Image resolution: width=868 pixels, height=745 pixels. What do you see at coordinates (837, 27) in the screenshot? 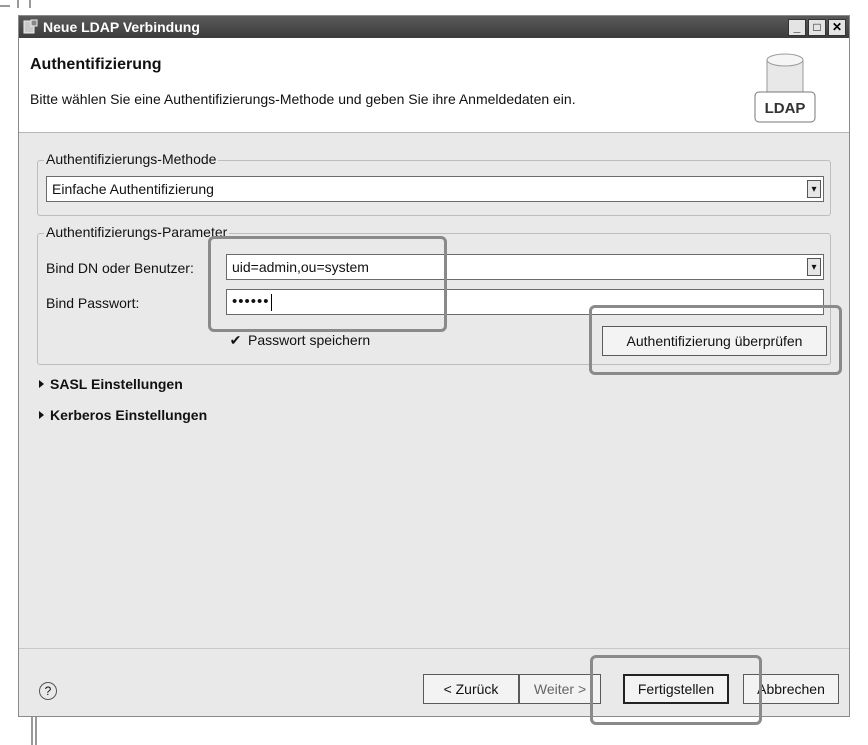
I see `close-button: ✕` at bounding box center [837, 27].